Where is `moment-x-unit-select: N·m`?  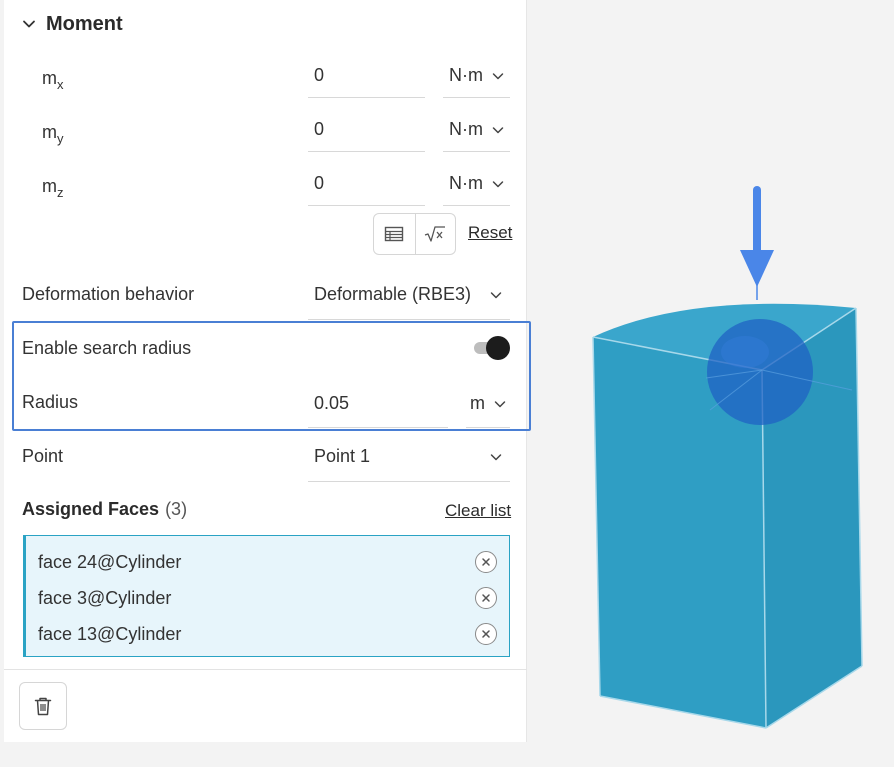 moment-x-unit-select: N·m is located at coordinates (476, 76).